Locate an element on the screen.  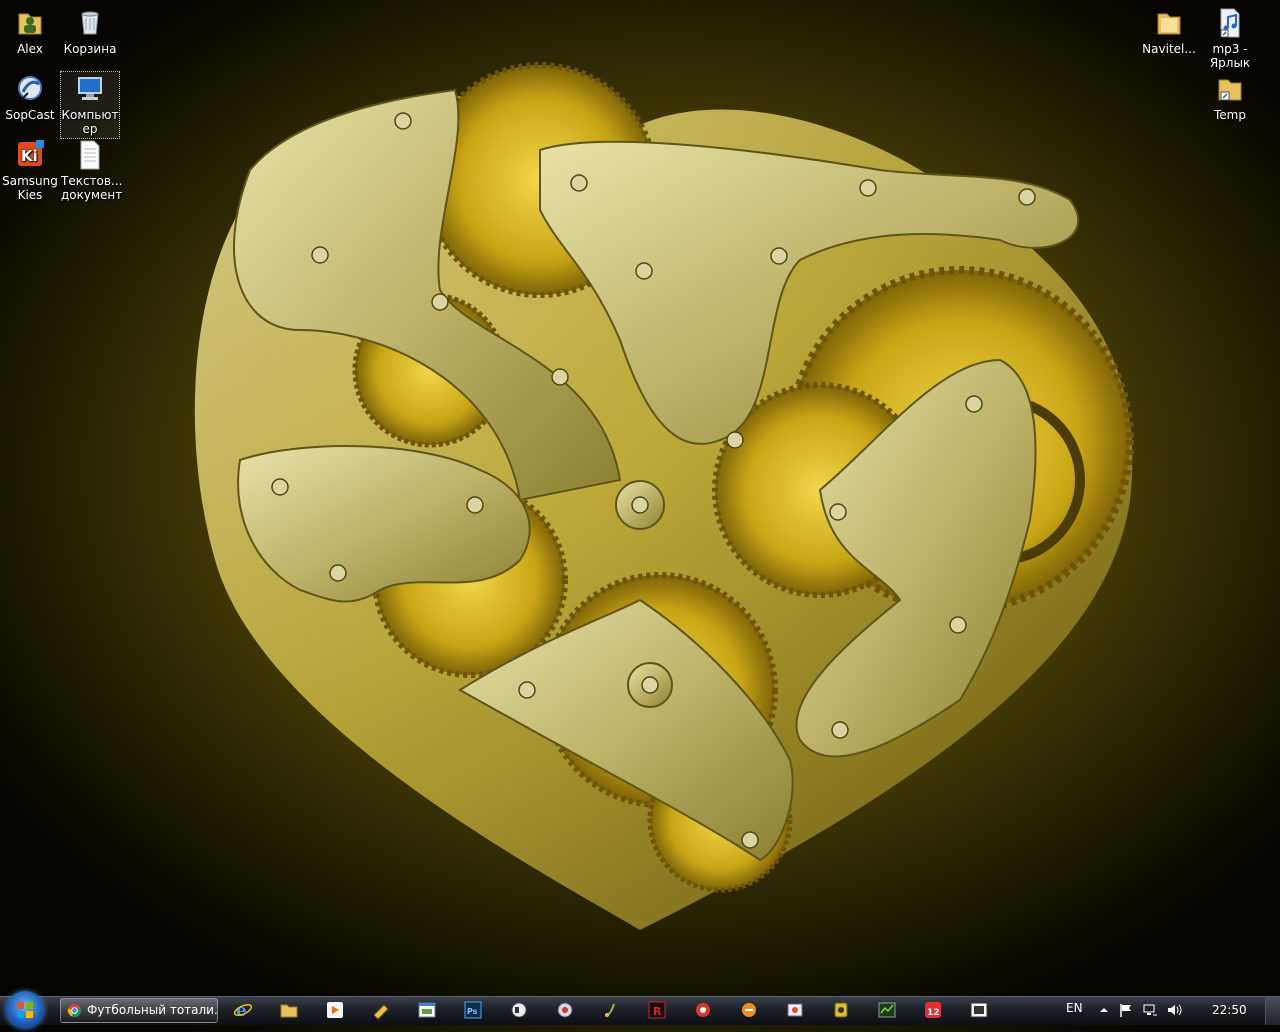
desktop-icon-recycle-bin: Корзина is located at coordinates (90, 31).